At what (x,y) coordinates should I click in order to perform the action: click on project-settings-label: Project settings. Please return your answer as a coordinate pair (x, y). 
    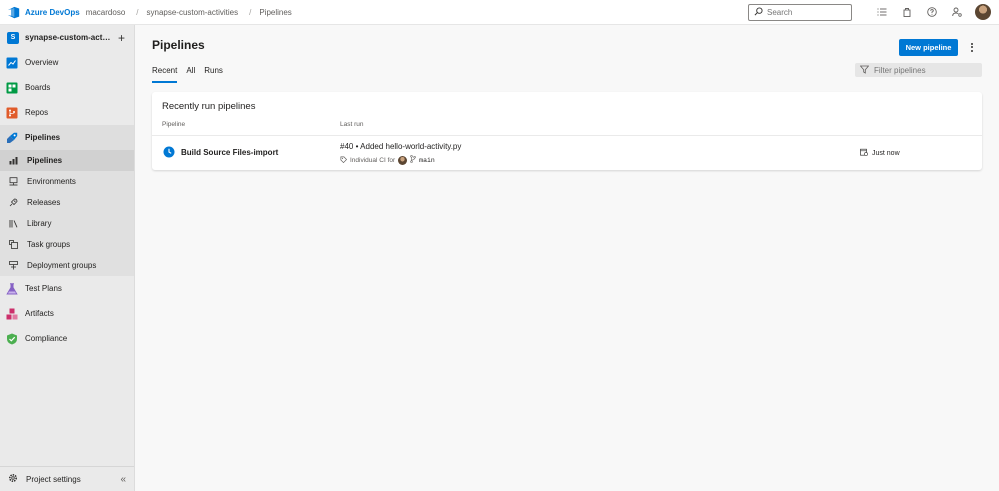
    Looking at the image, I should click on (53, 479).